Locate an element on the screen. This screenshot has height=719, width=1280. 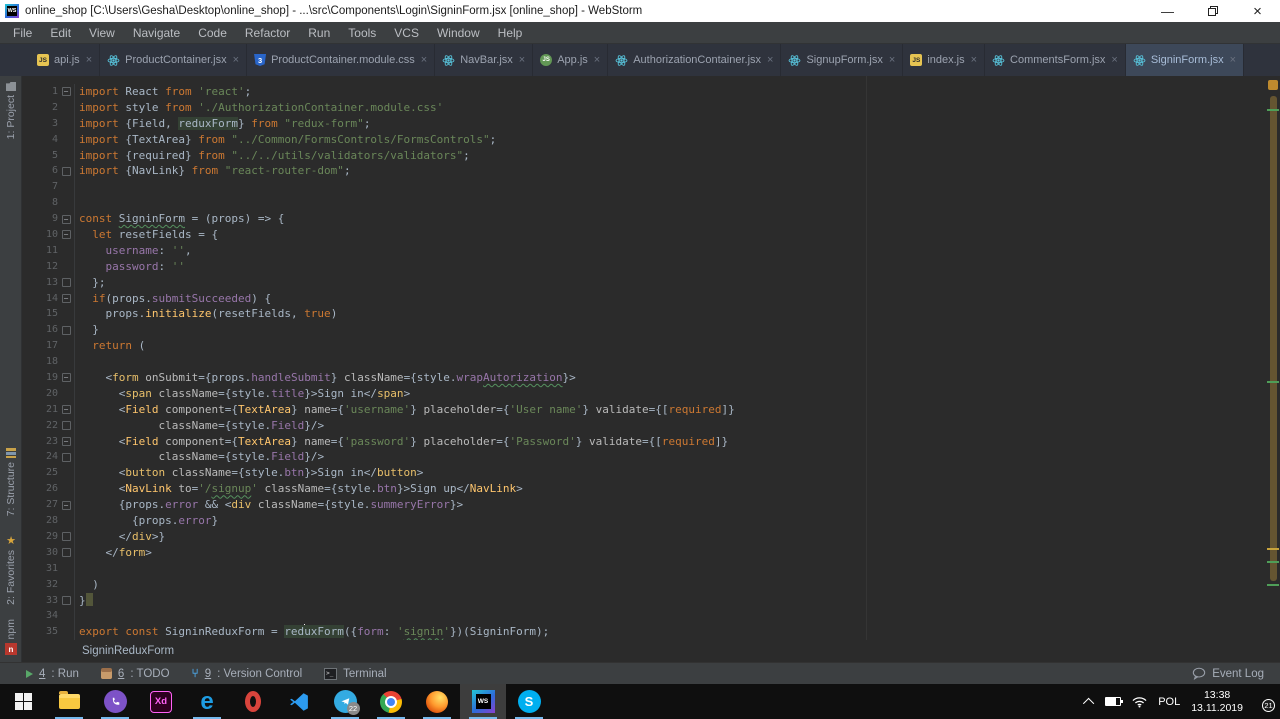
minimize-button: — is located at coordinates (1167, 11).